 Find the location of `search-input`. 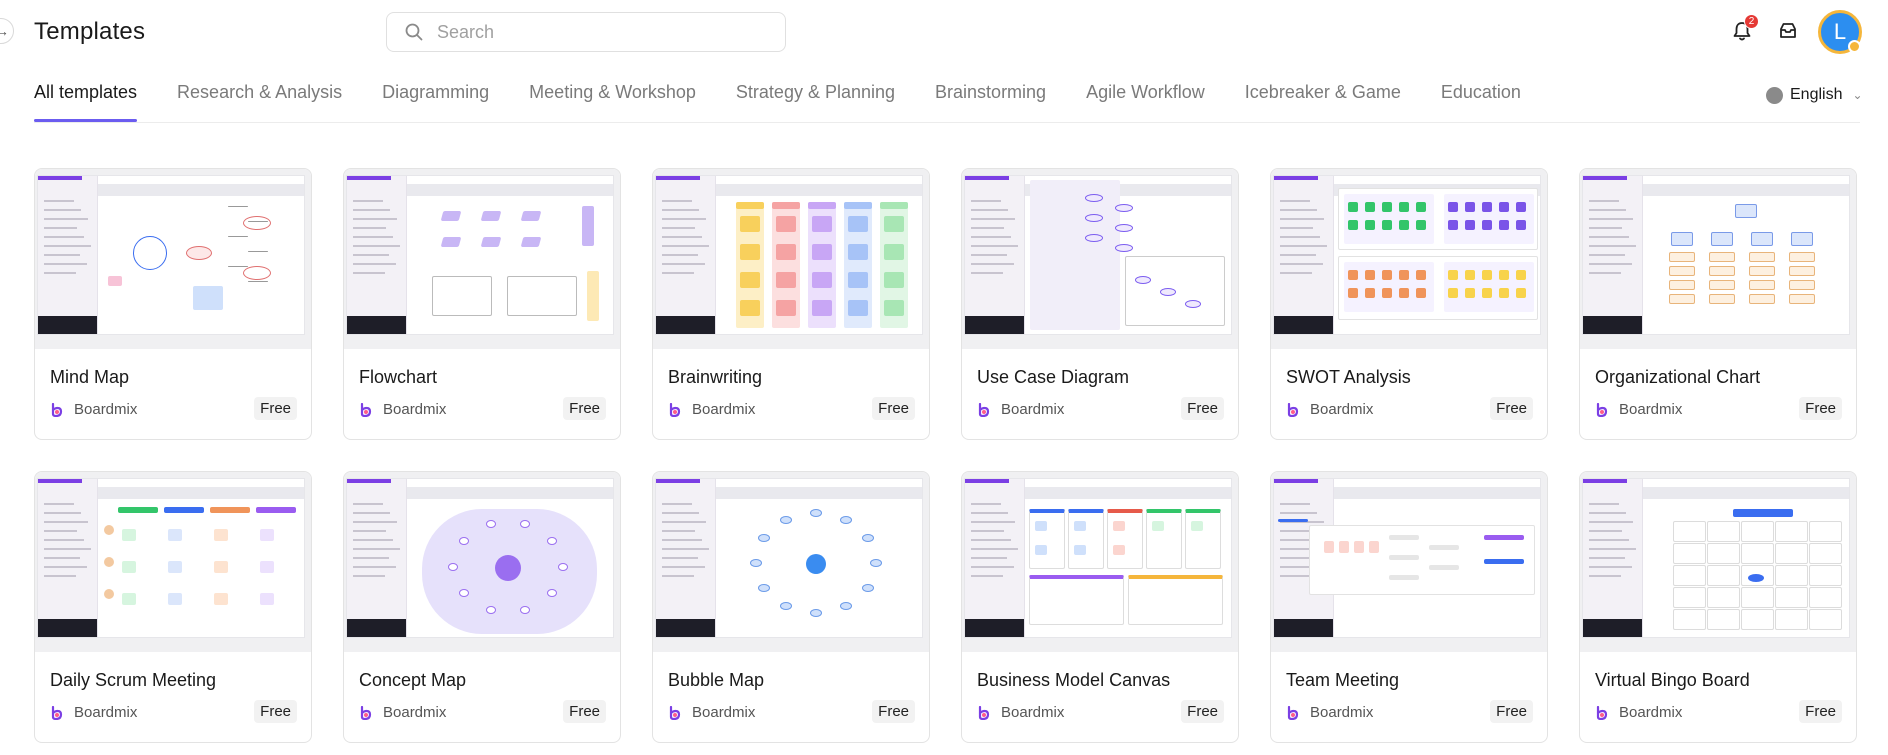

search-input is located at coordinates (597, 32).